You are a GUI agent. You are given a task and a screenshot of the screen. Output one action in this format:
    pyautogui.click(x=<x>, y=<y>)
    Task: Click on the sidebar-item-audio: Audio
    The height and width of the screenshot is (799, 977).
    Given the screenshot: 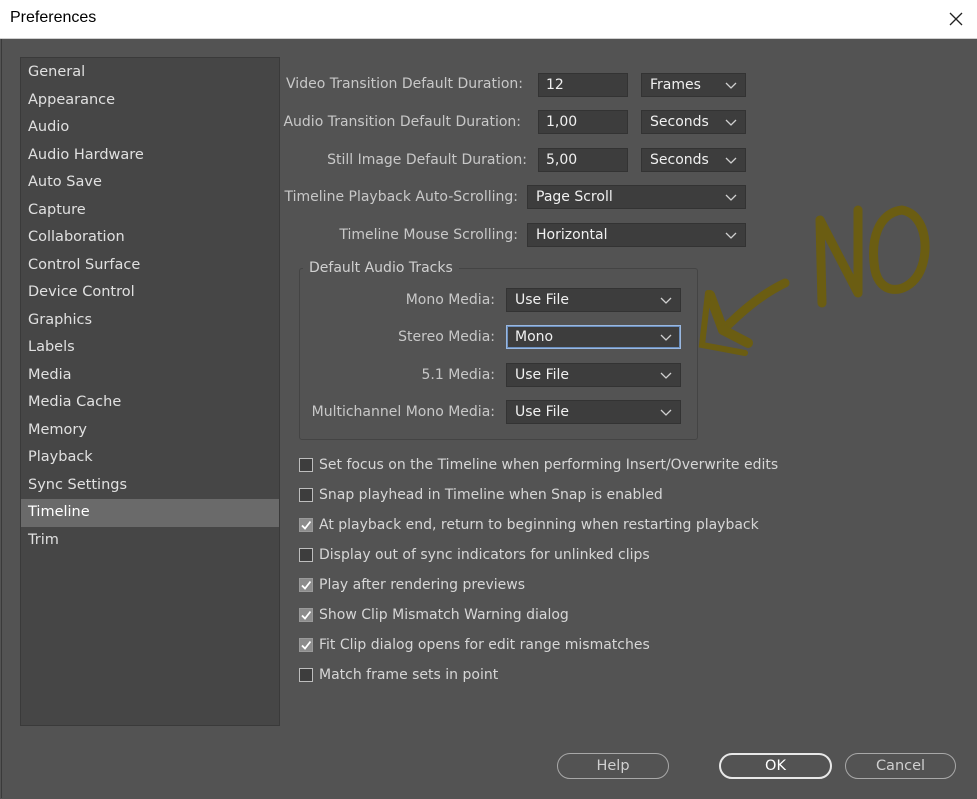 What is the action you would take?
    pyautogui.click(x=150, y=128)
    